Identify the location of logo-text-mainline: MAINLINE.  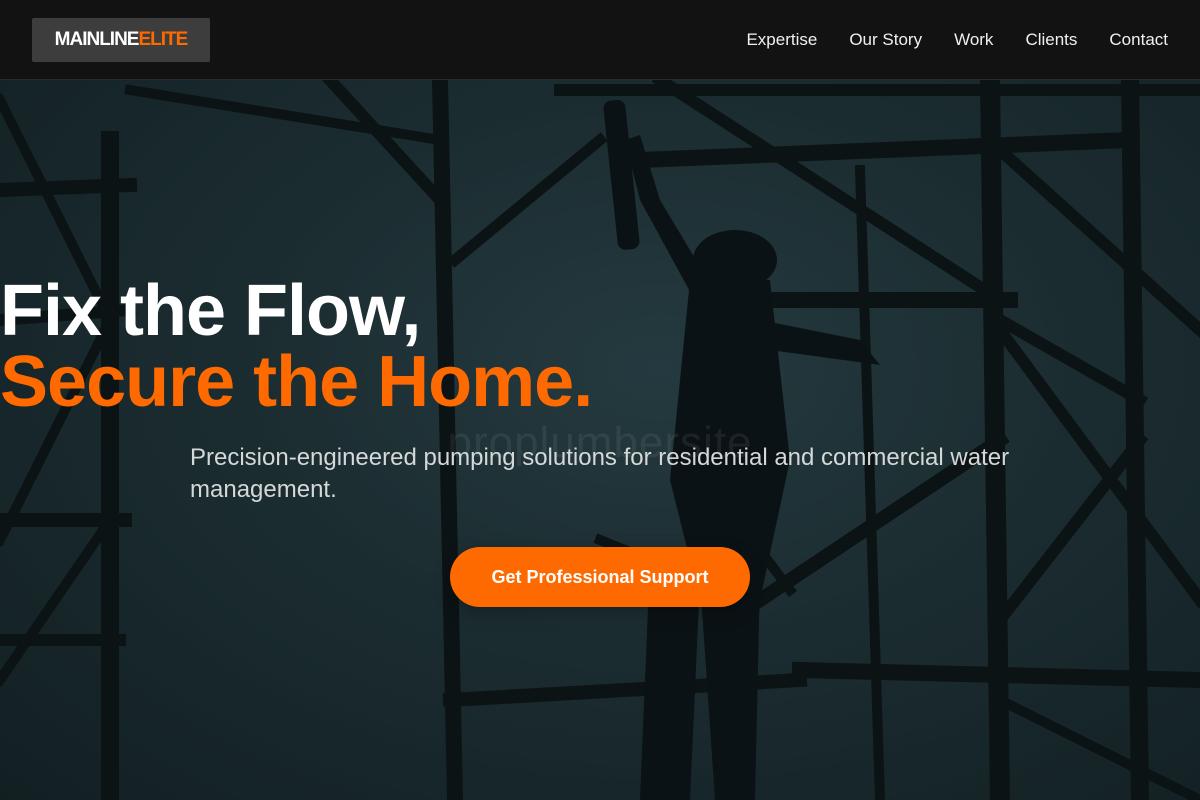
(97, 39).